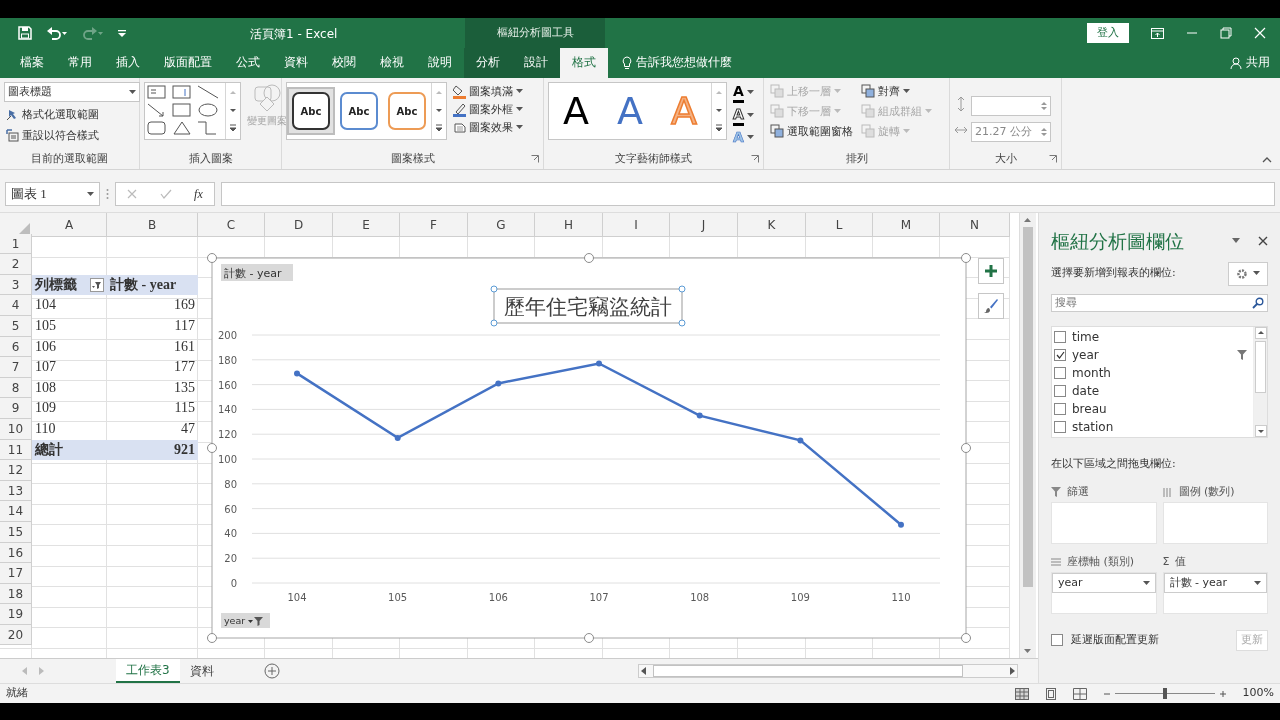 The height and width of the screenshot is (720, 1280). I want to click on field-name: time, so click(1086, 336).